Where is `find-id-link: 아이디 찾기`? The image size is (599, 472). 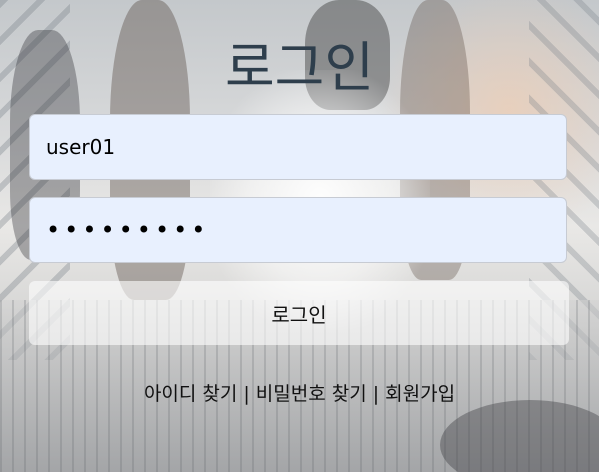 find-id-link: 아이디 찾기 is located at coordinates (190, 394).